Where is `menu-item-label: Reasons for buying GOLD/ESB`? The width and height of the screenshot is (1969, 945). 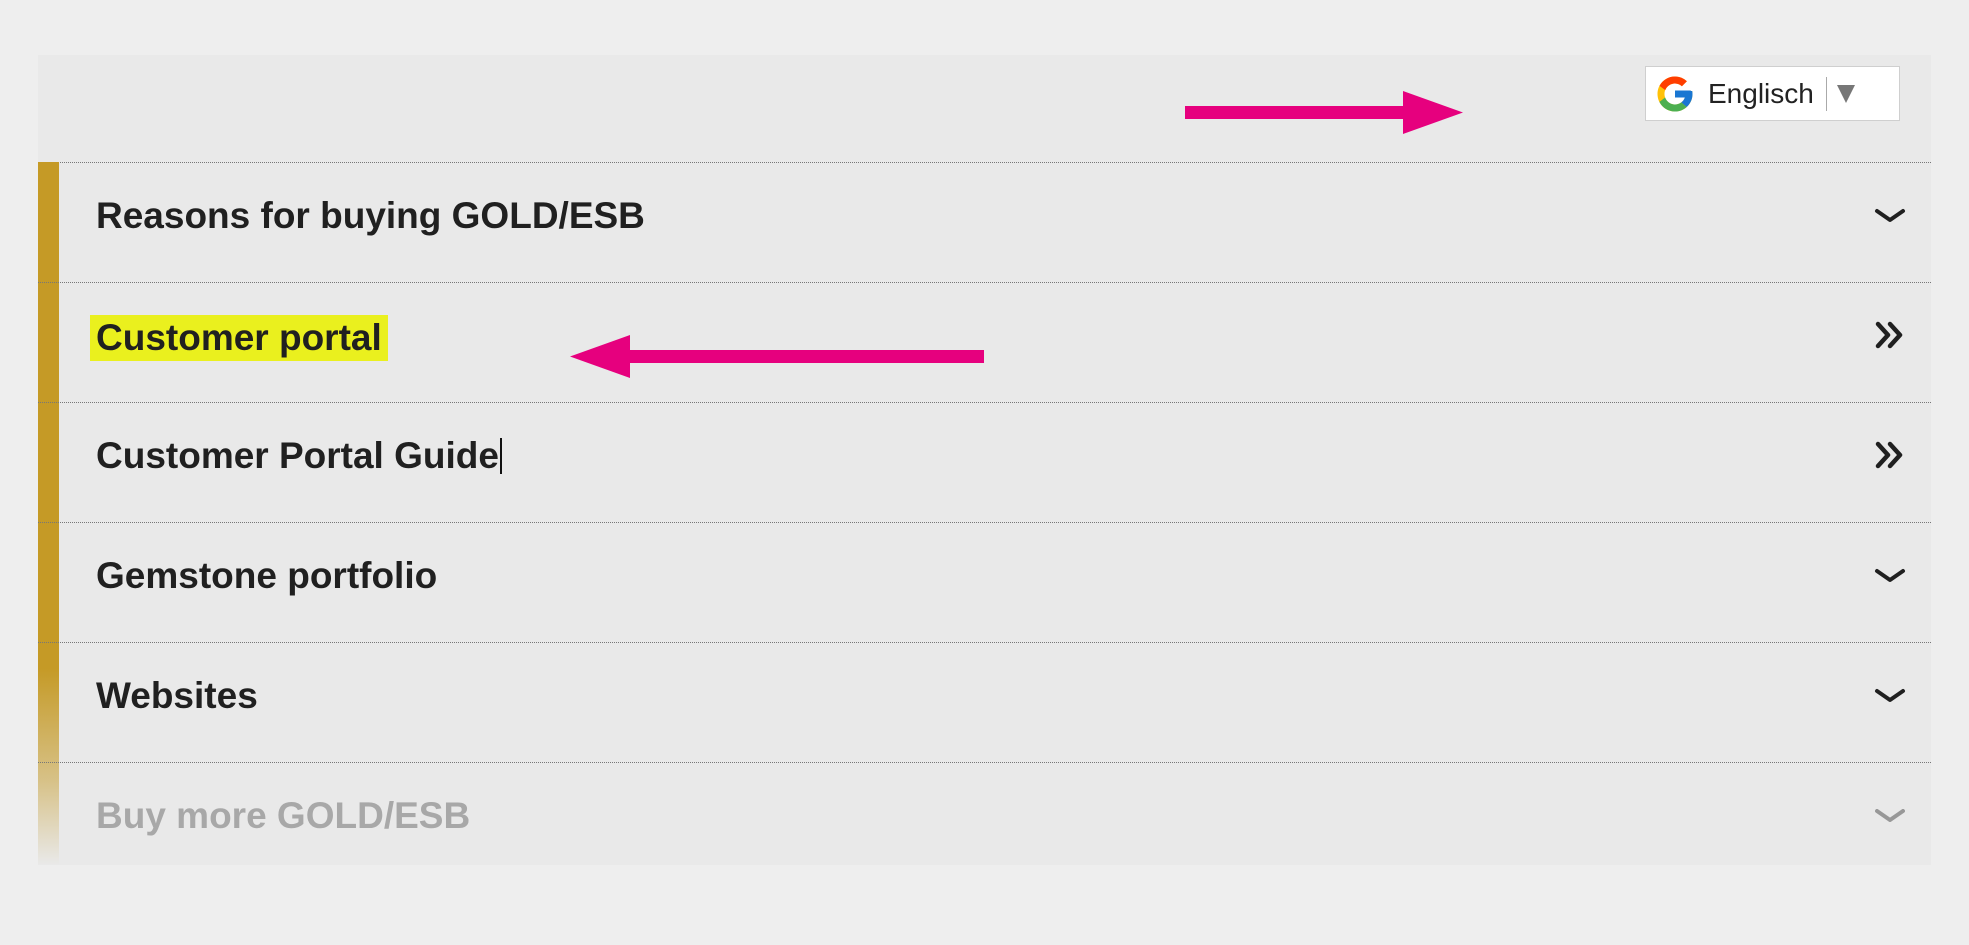
menu-item-label: Reasons for buying GOLD/ESB is located at coordinates (370, 215).